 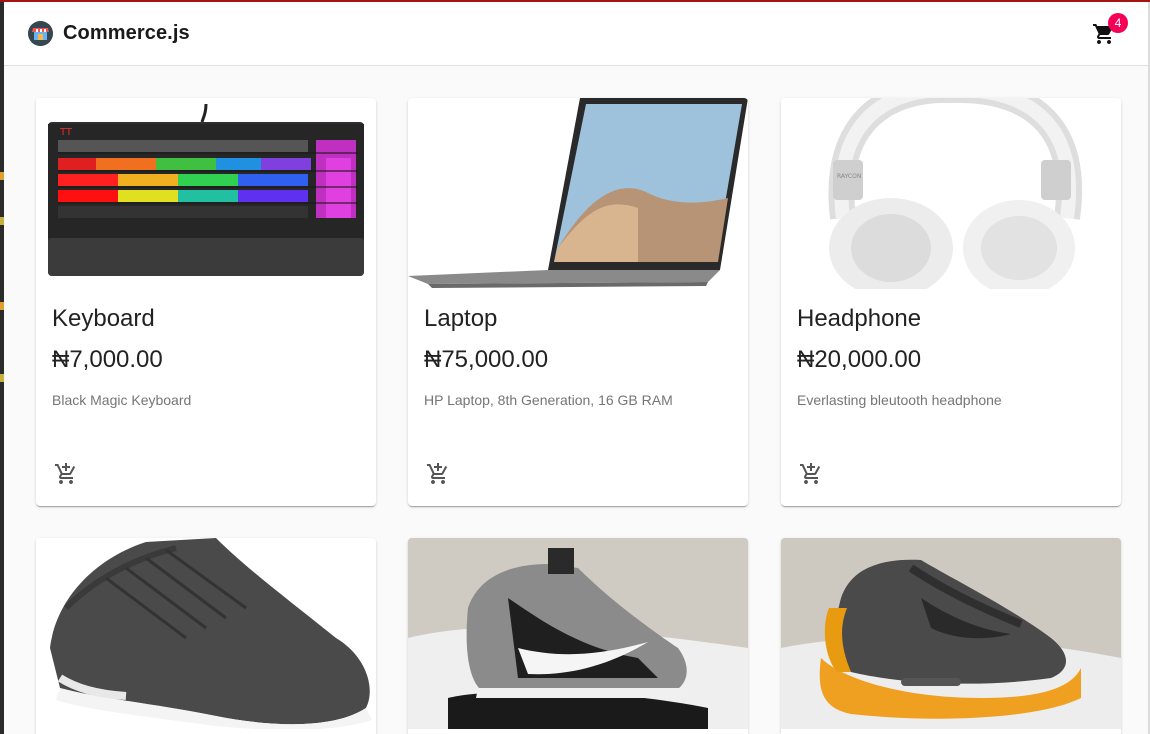 What do you see at coordinates (461, 318) in the screenshot?
I see `product-name: Laptop` at bounding box center [461, 318].